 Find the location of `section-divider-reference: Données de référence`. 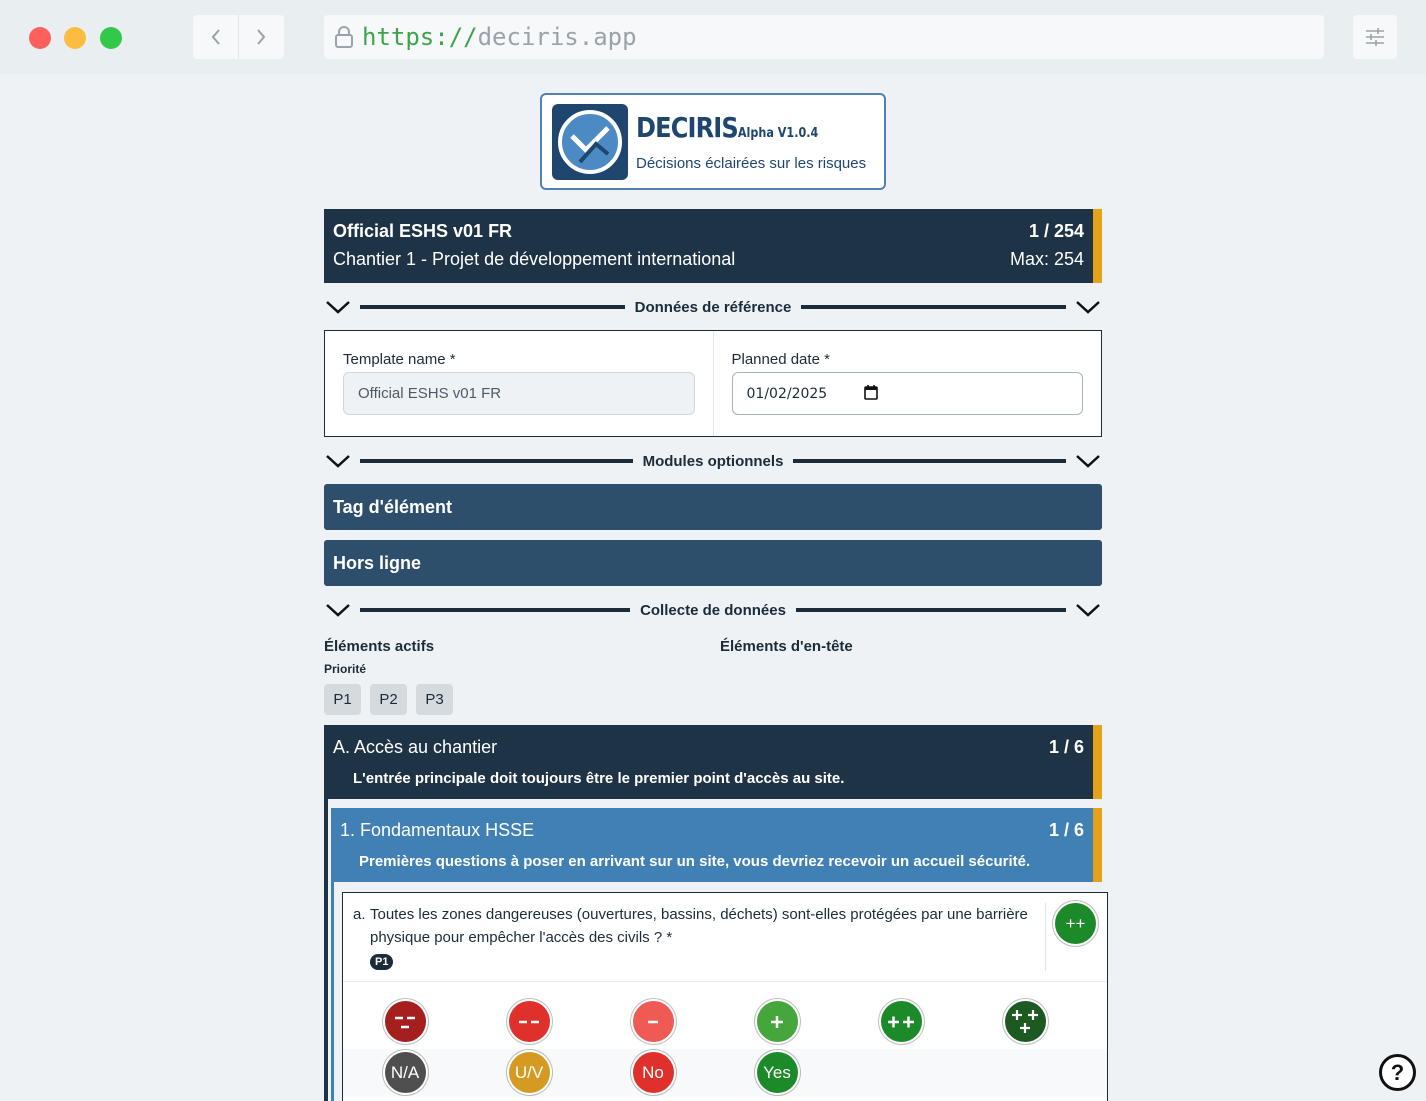

section-divider-reference: Données de référence is located at coordinates (713, 307).